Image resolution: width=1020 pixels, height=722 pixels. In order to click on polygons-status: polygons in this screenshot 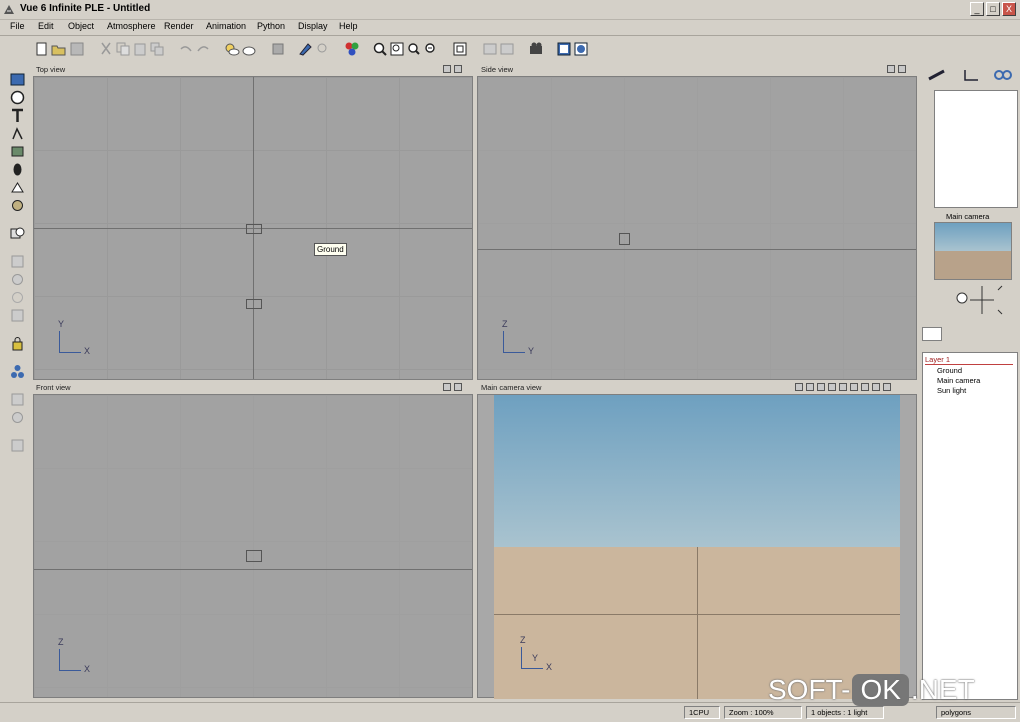, I will do `click(976, 712)`.